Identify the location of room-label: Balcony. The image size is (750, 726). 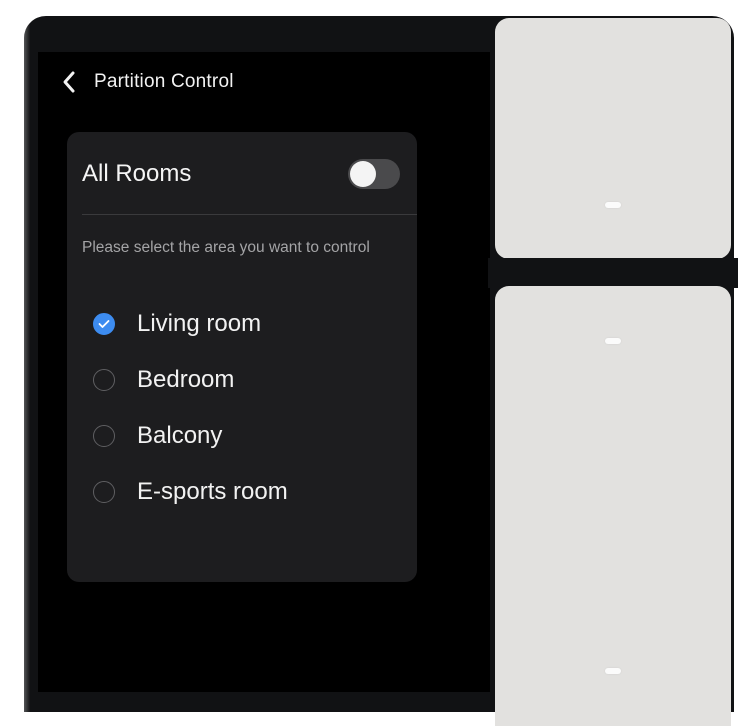
(180, 435).